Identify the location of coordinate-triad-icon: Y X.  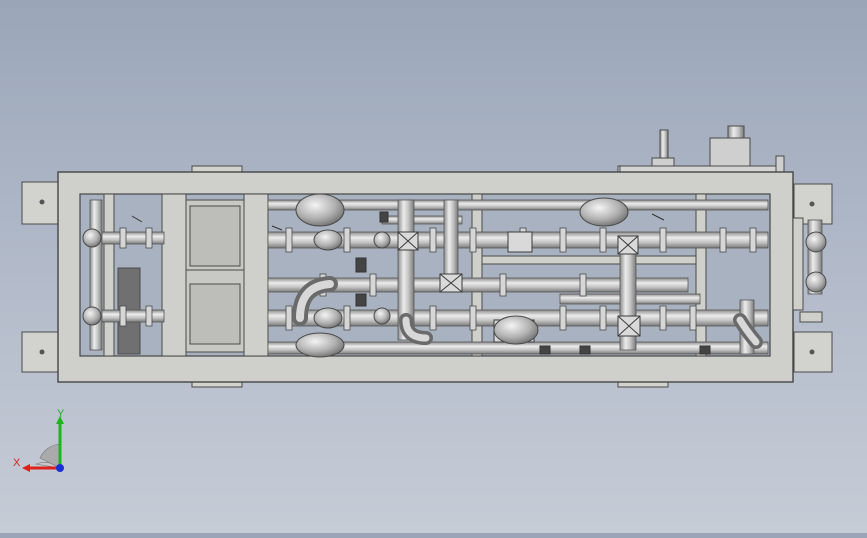
(44, 443).